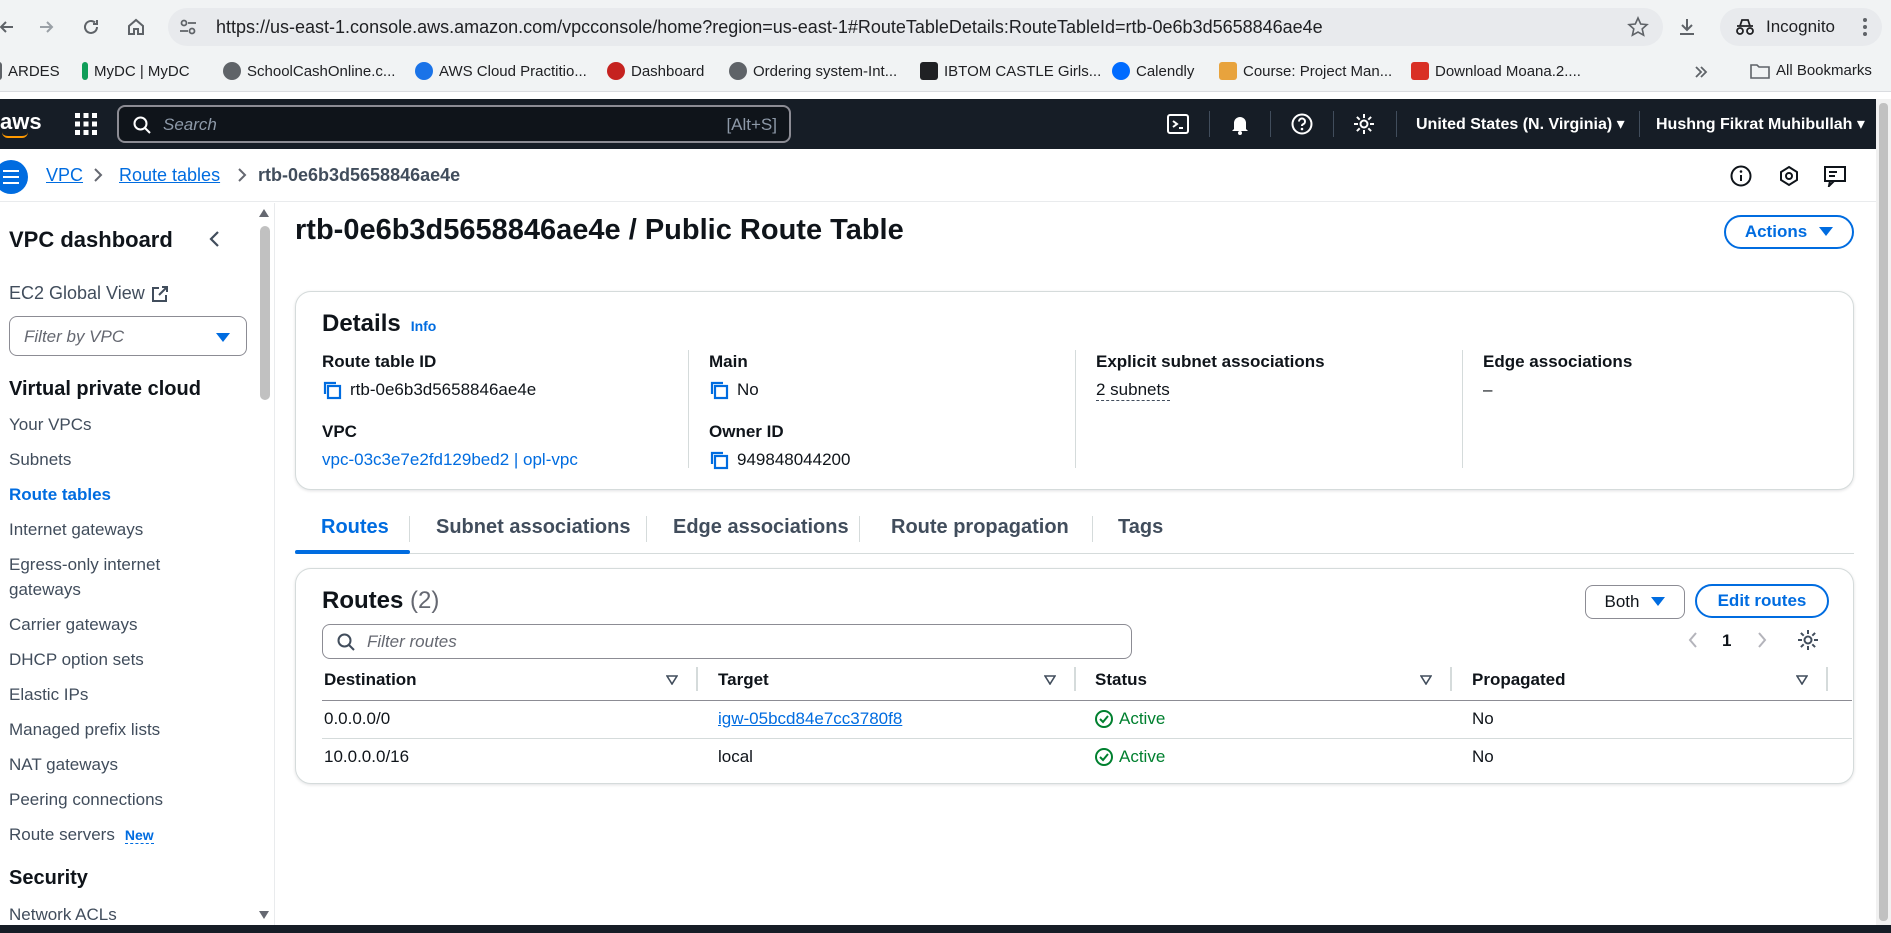 The width and height of the screenshot is (1891, 933). I want to click on sidebar-item-egress-only-gateways: Egress-only internet gateways, so click(99, 577).